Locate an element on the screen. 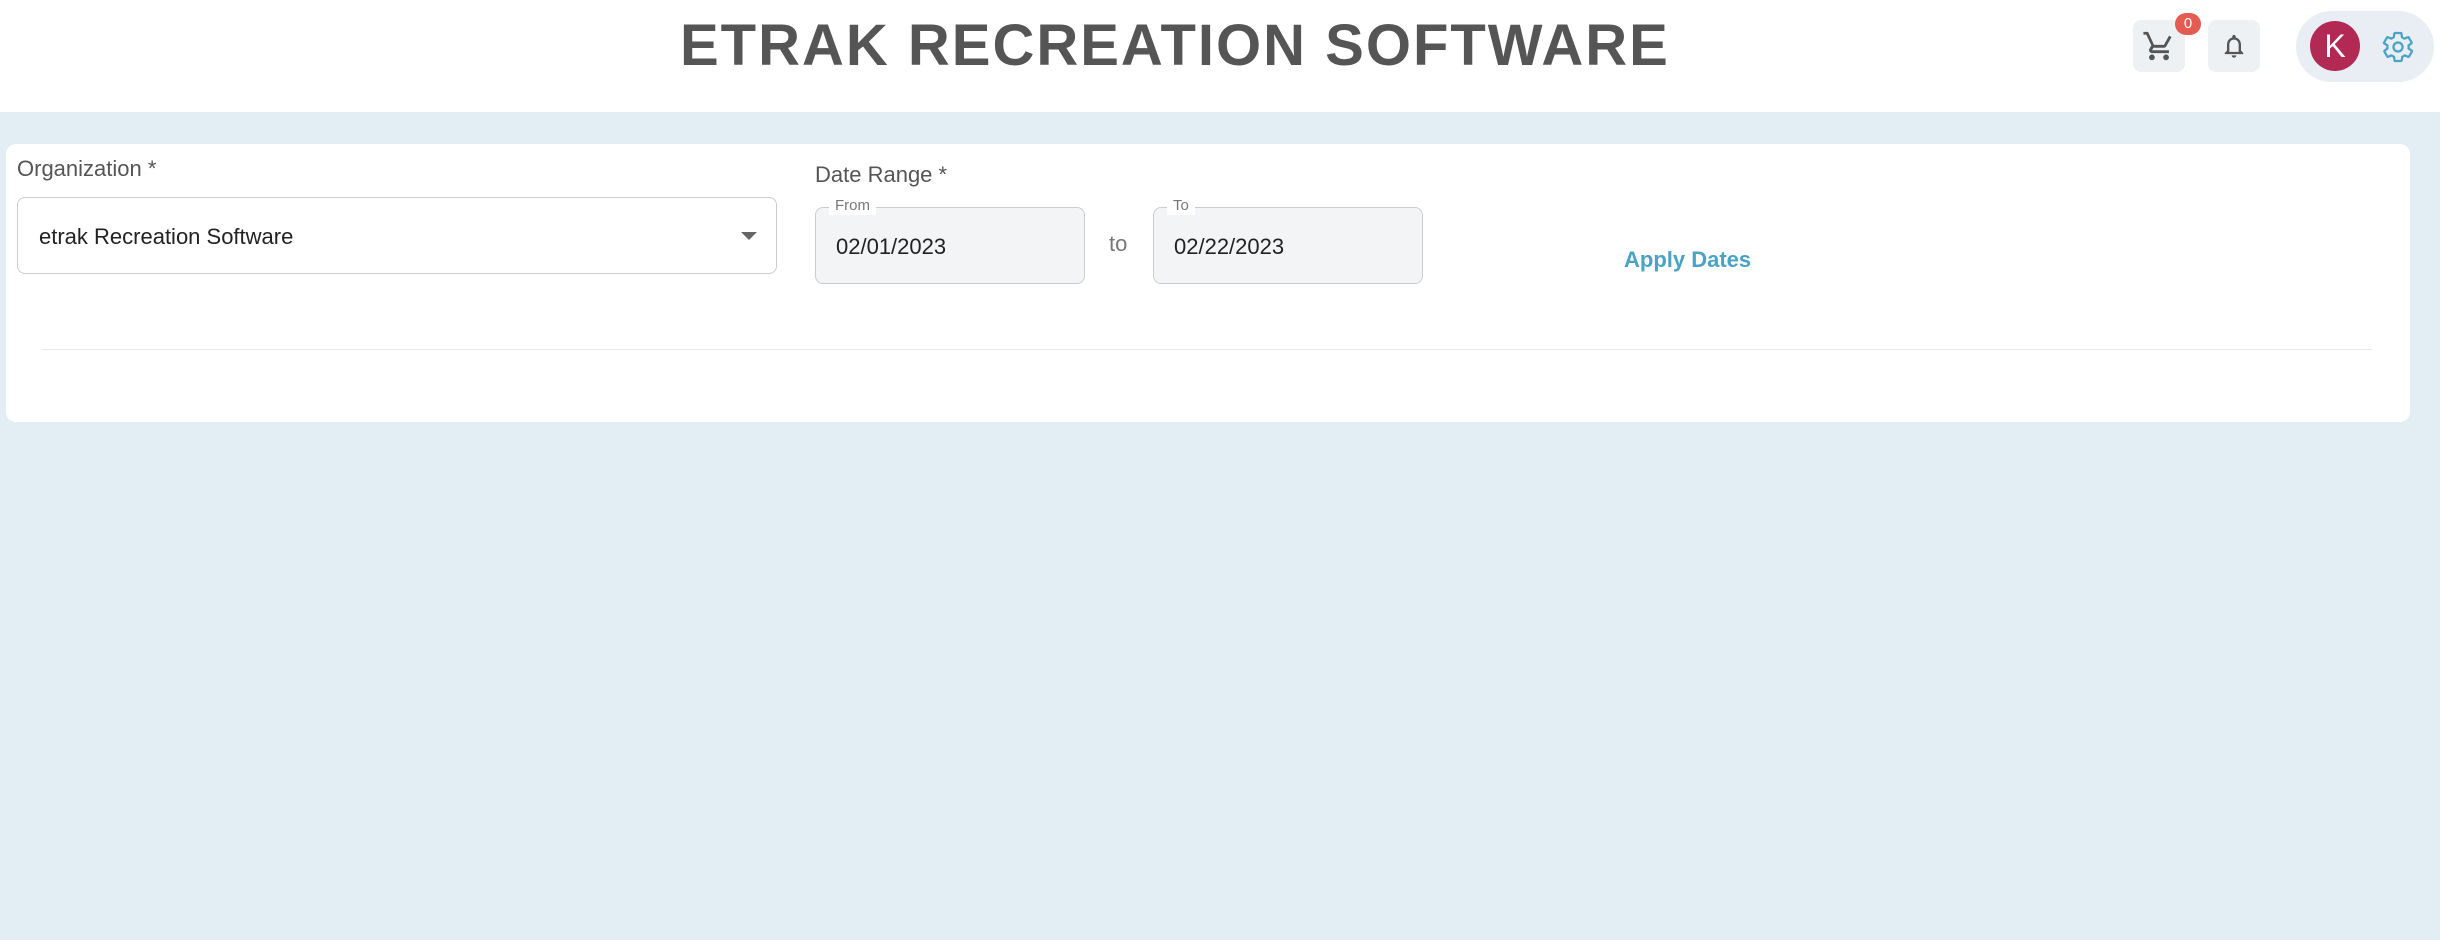 This screenshot has width=2440, height=940. date-range-label: Date Range * is located at coordinates (881, 174).